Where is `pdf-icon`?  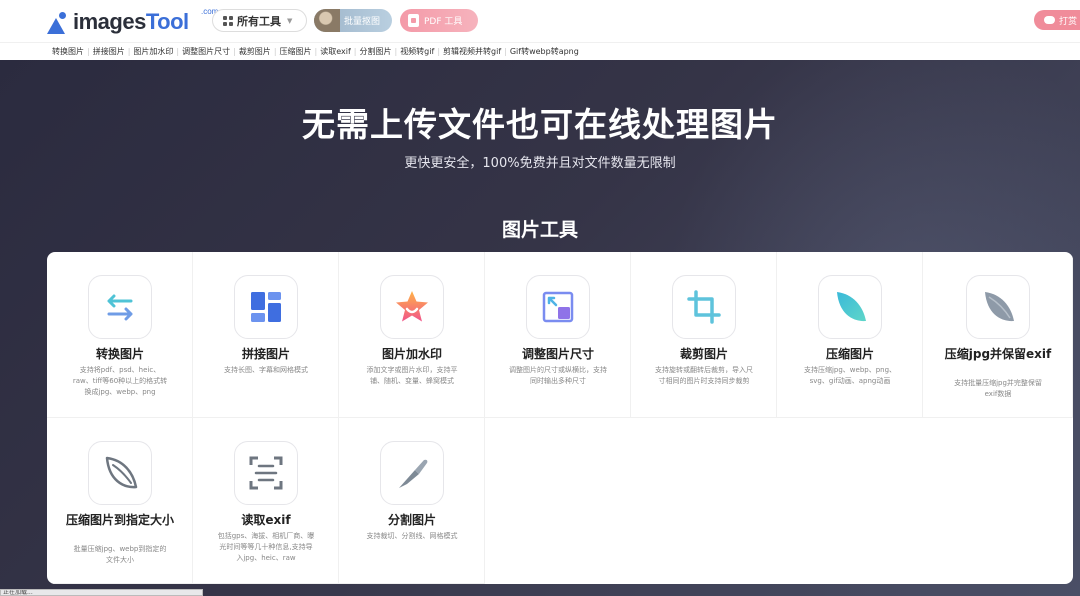 pdf-icon is located at coordinates (413, 20).